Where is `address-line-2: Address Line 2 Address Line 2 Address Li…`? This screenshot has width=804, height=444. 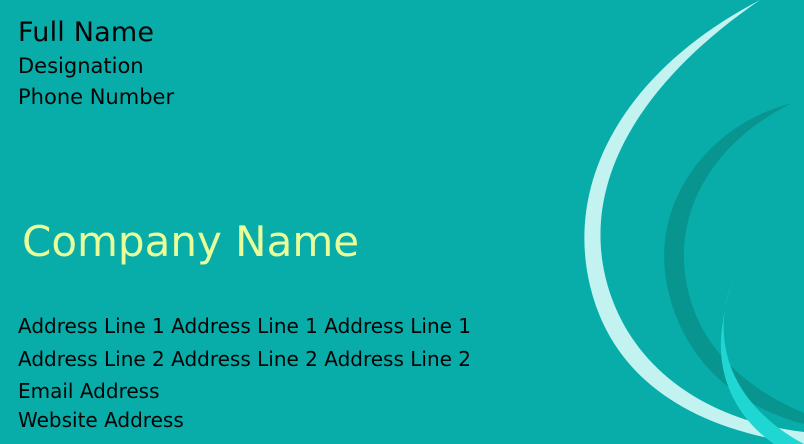 address-line-2: Address Line 2 Address Line 2 Address Li… is located at coordinates (245, 359).